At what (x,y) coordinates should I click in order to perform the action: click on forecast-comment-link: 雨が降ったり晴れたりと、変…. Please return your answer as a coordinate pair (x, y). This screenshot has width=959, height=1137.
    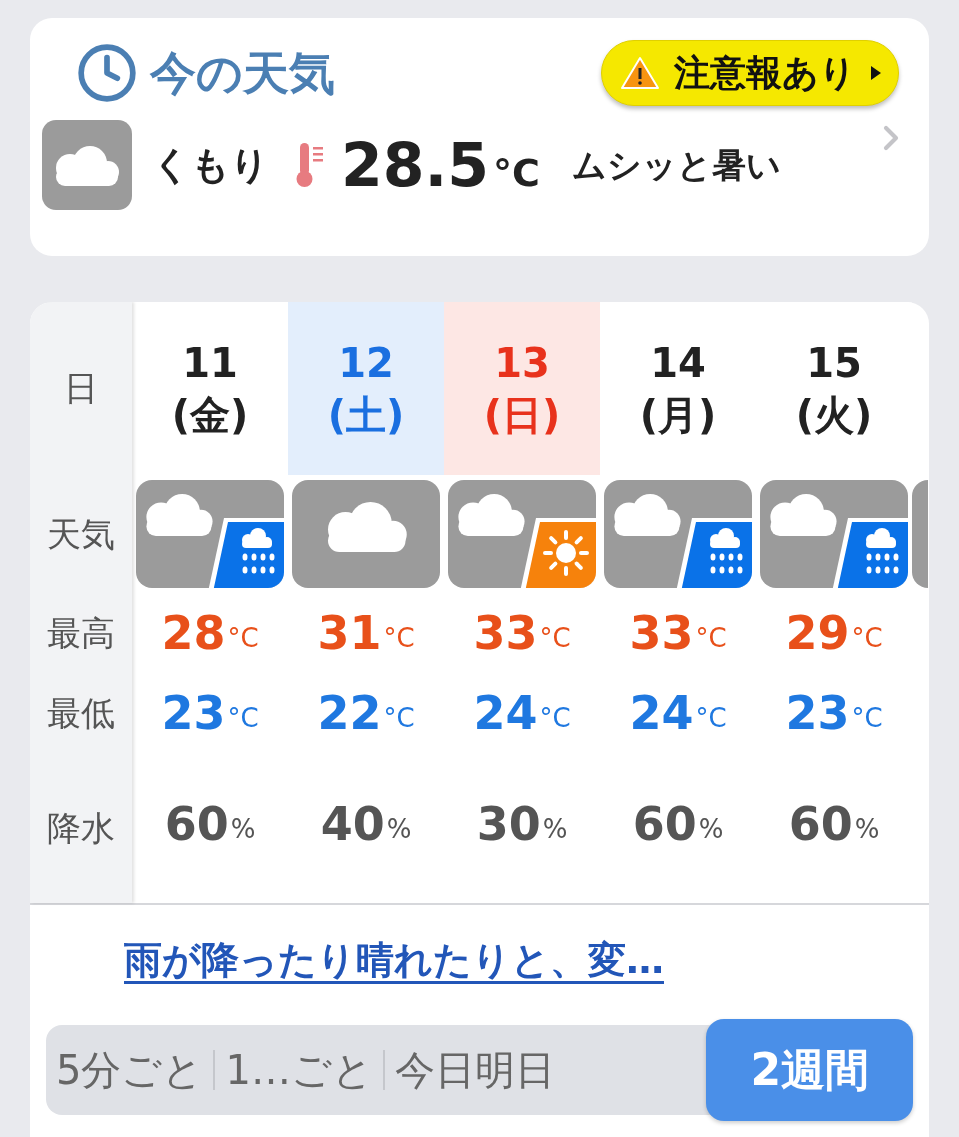
    Looking at the image, I should click on (394, 960).